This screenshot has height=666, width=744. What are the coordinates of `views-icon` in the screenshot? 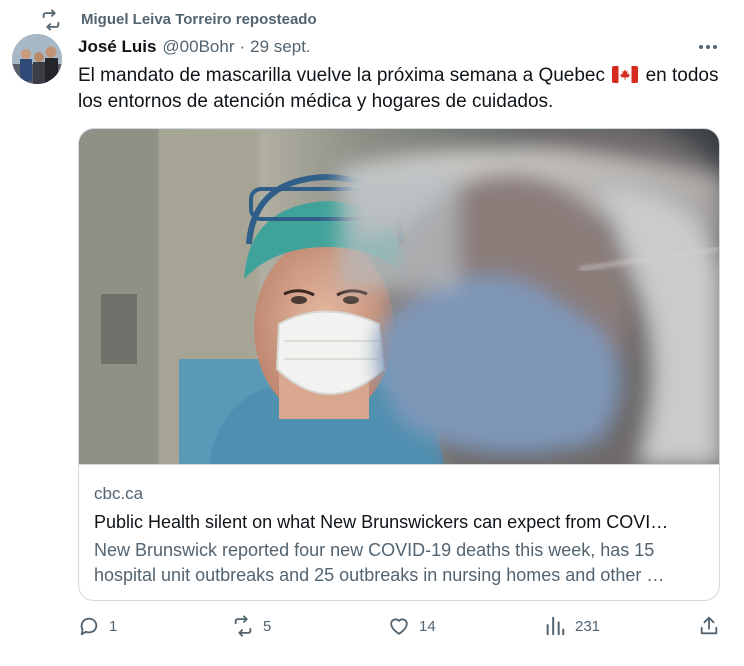 It's located at (555, 626).